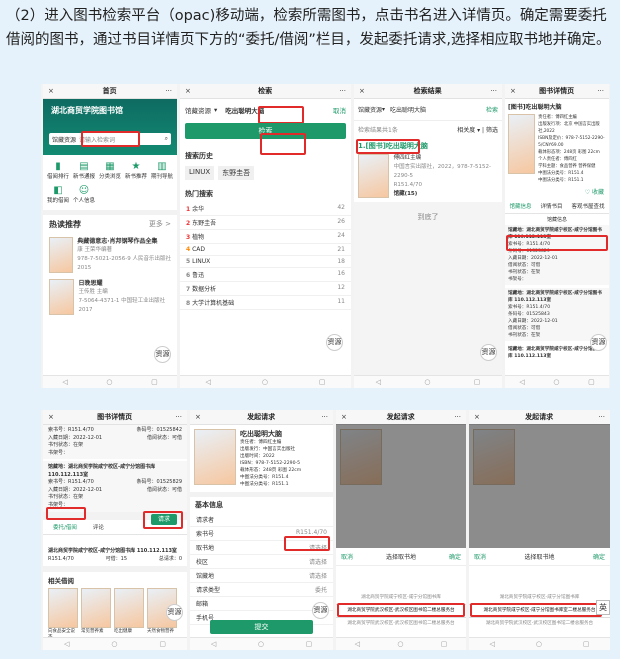 This screenshot has height=659, width=620. Describe the element at coordinates (98, 527) in the screenshot. I see `tab-comment: 评论` at that location.